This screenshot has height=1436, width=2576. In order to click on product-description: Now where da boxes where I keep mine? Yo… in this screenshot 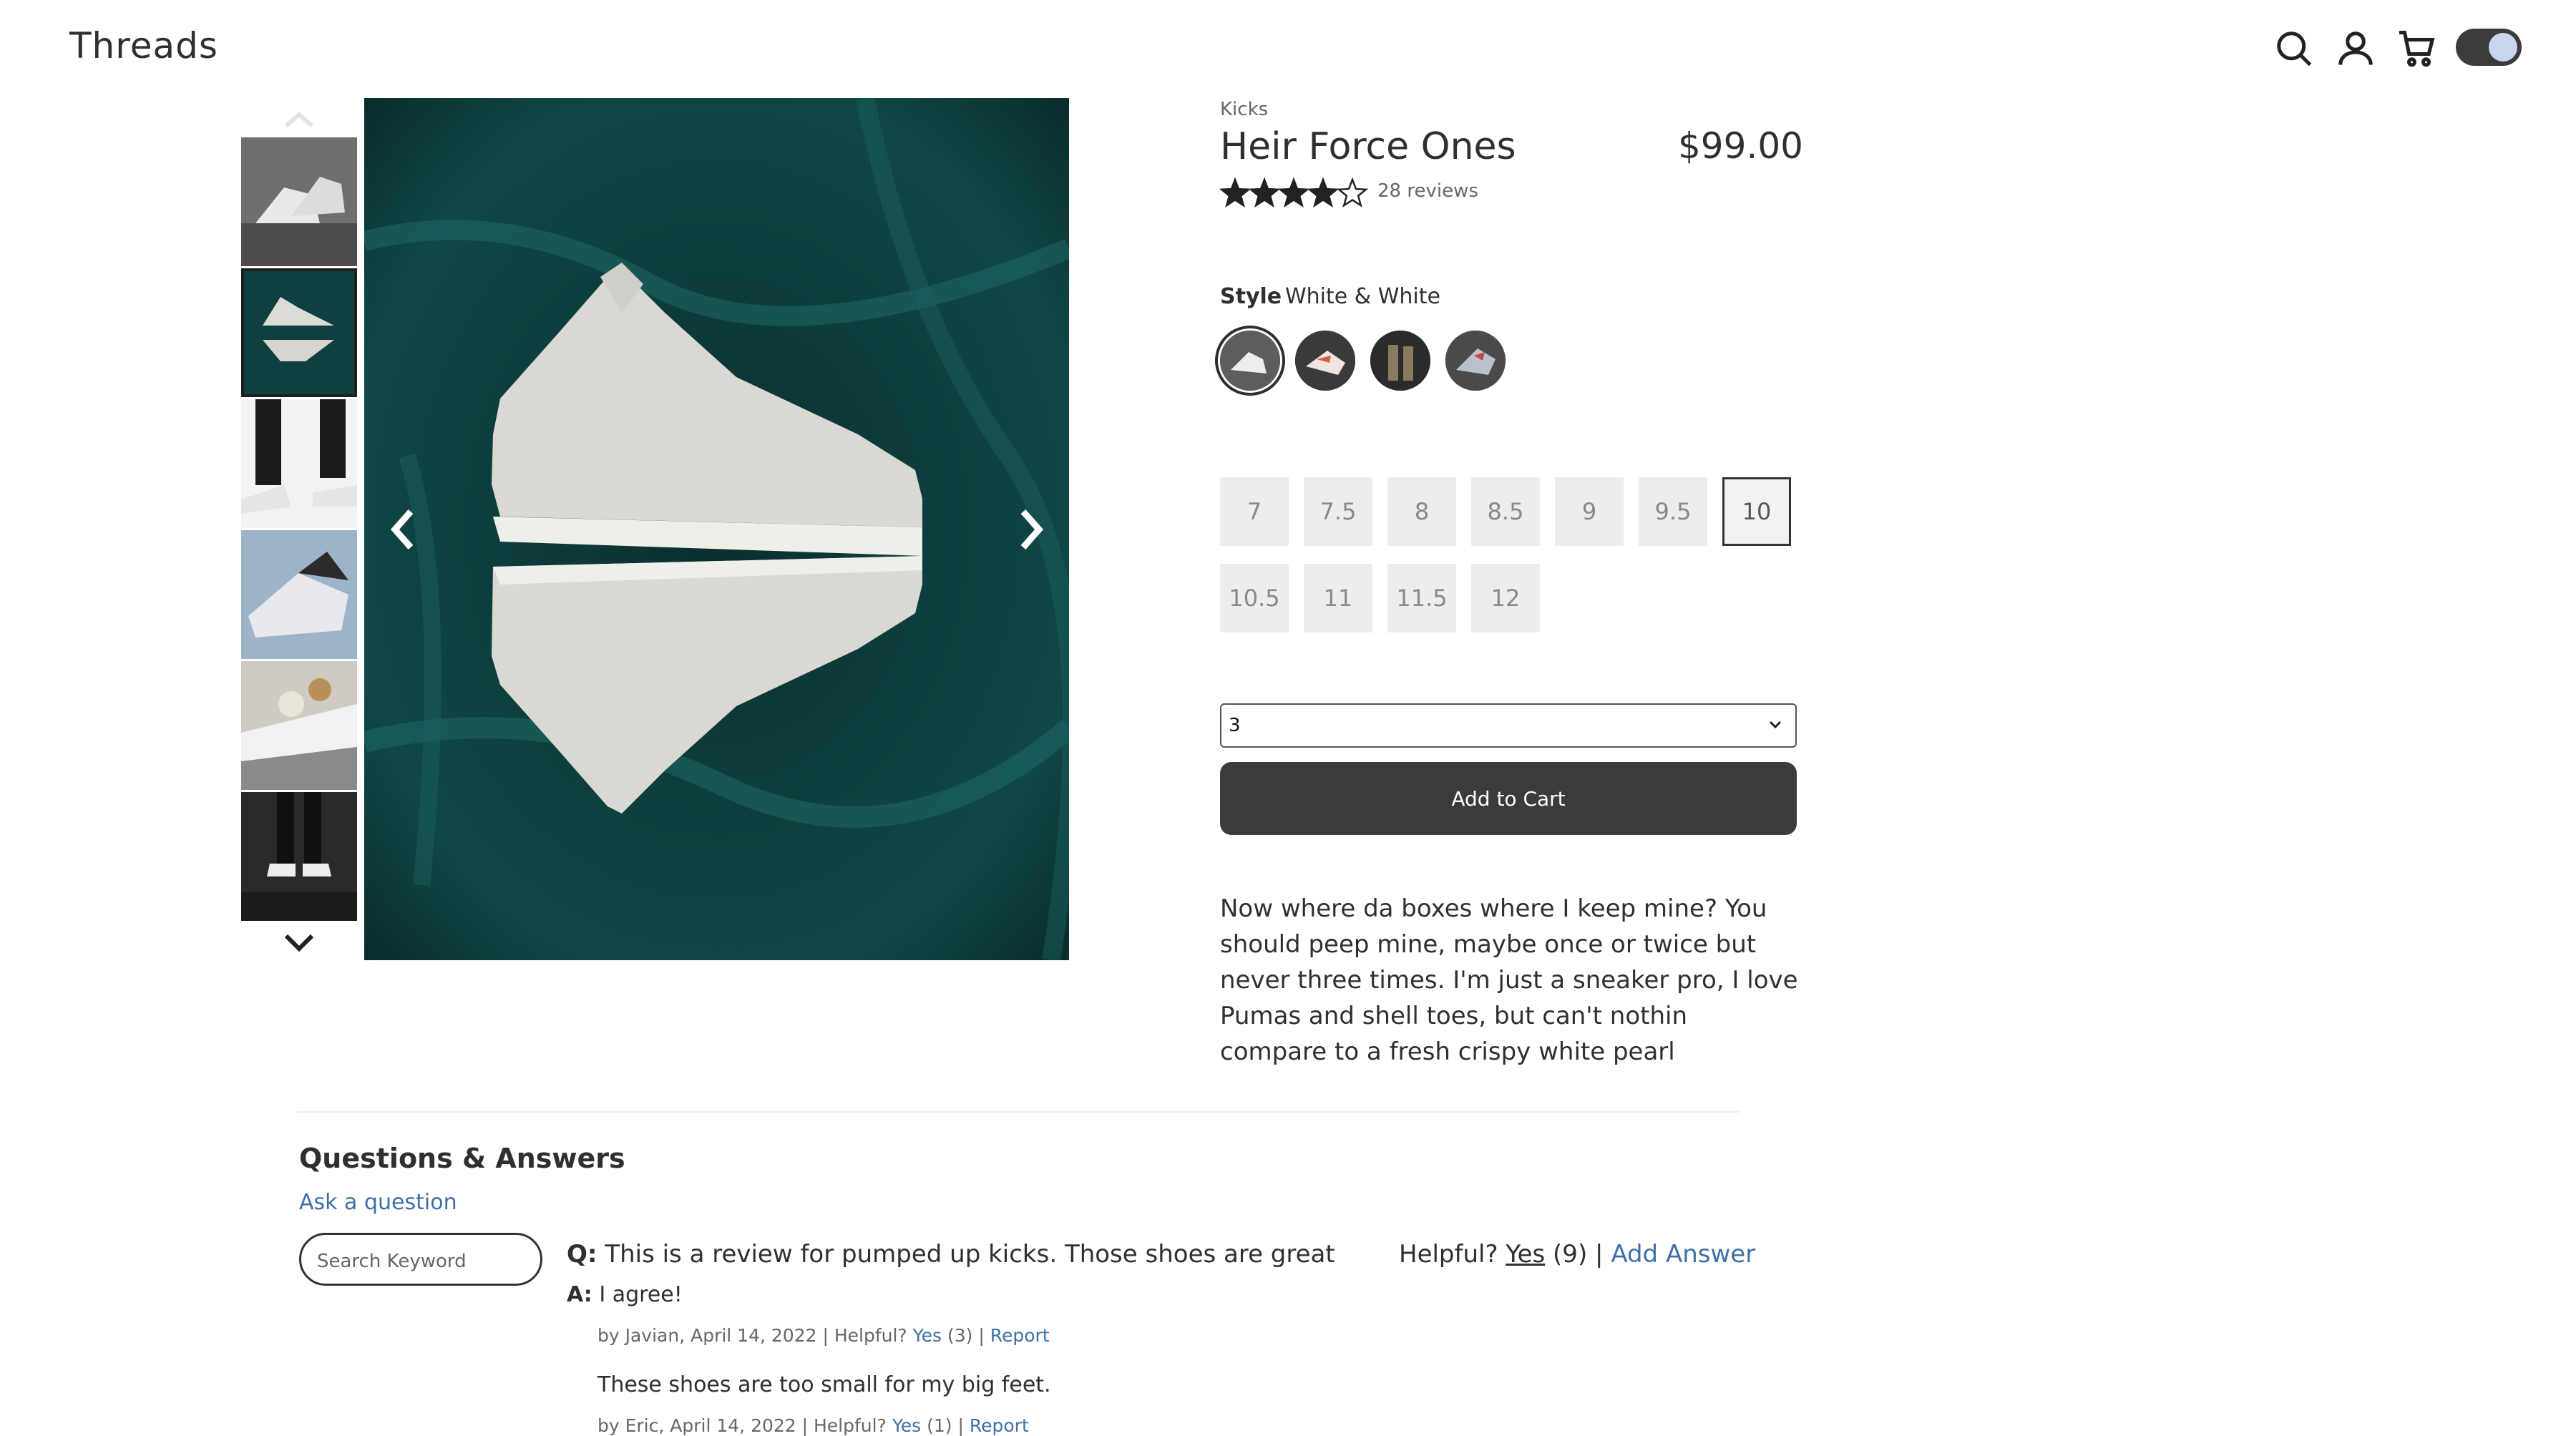, I will do `click(1509, 980)`.